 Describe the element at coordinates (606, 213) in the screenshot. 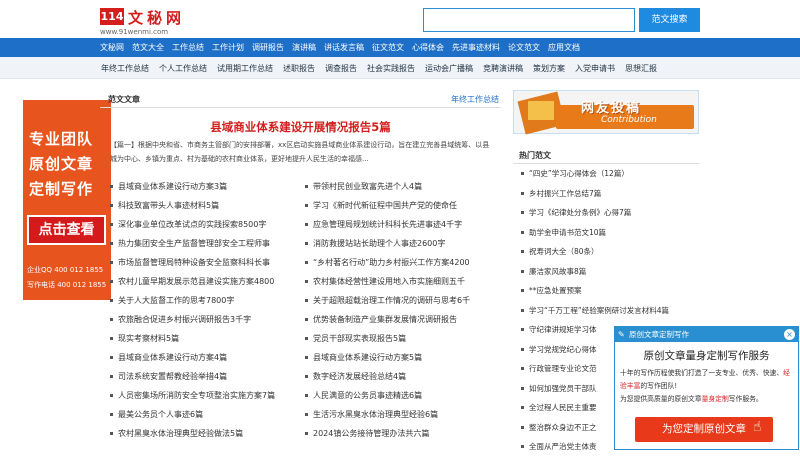

I see `hot-article-link: 学习《纪律处分条例》心得7篇` at that location.